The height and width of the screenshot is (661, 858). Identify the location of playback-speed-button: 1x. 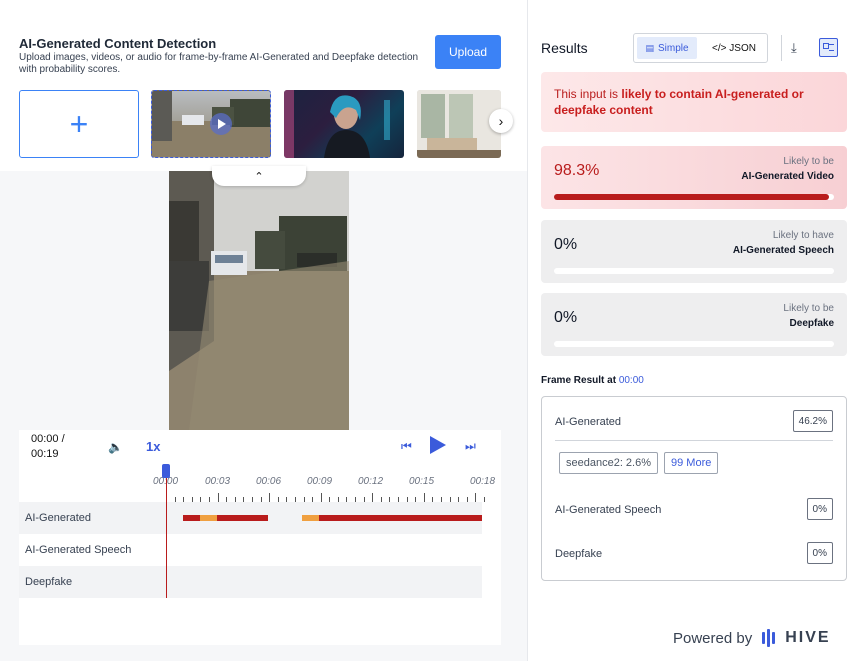
(153, 446).